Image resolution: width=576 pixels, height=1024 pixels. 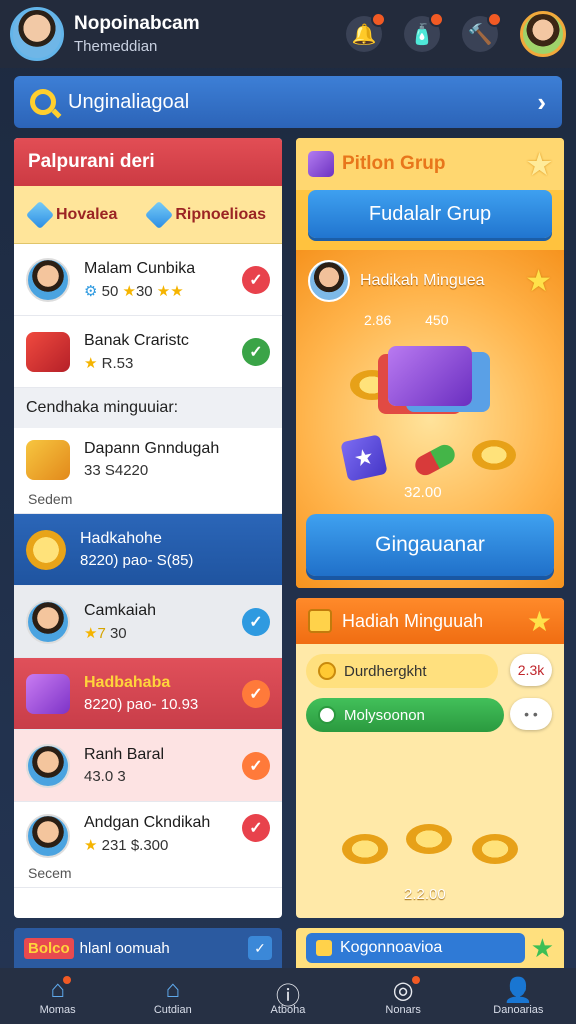 I want to click on nav-item-home: ⌂ Momas, so click(x=58, y=996).